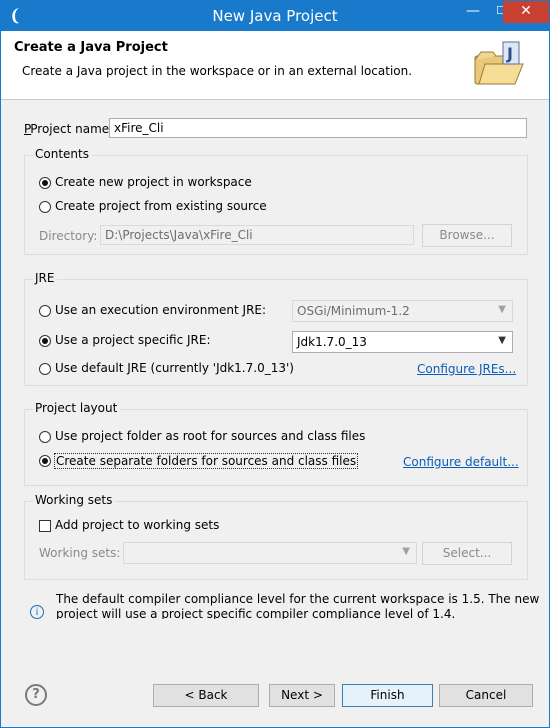 This screenshot has width=550, height=728. What do you see at coordinates (499, 63) in the screenshot?
I see `java-project-banner-icon: J` at bounding box center [499, 63].